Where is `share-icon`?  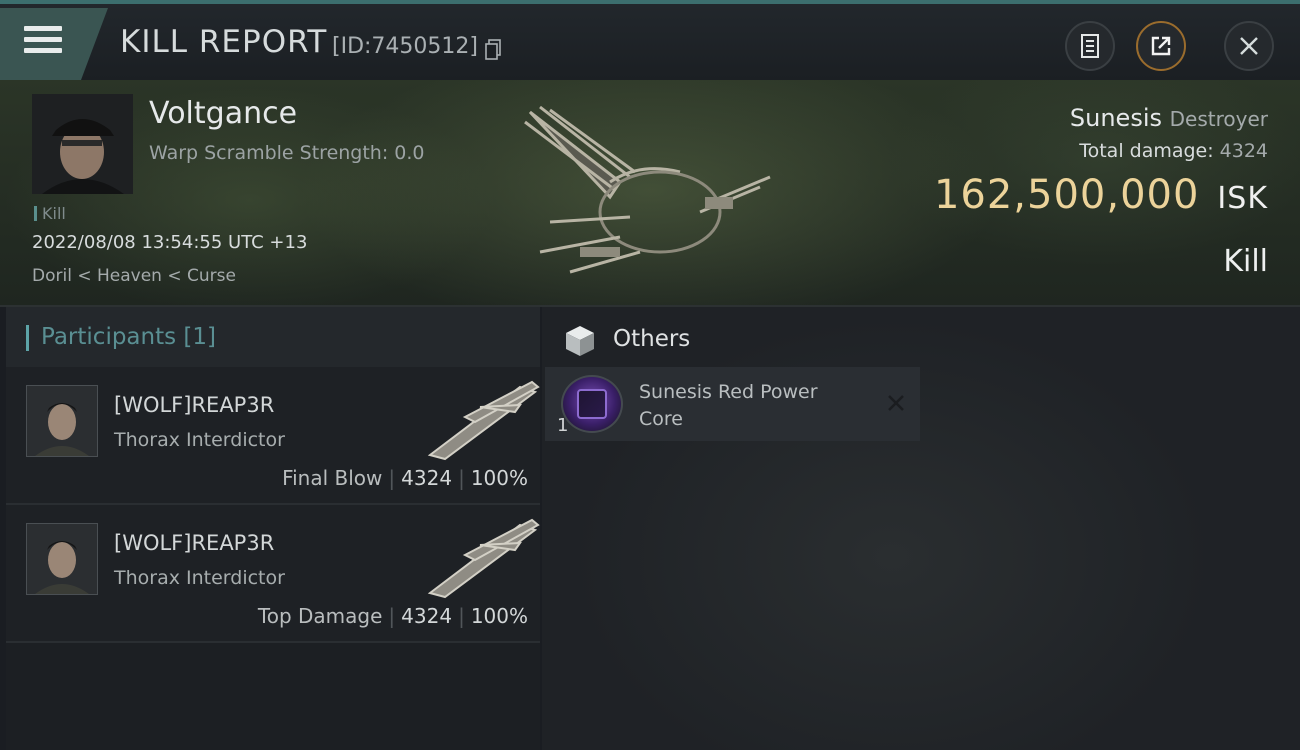 share-icon is located at coordinates (1161, 46).